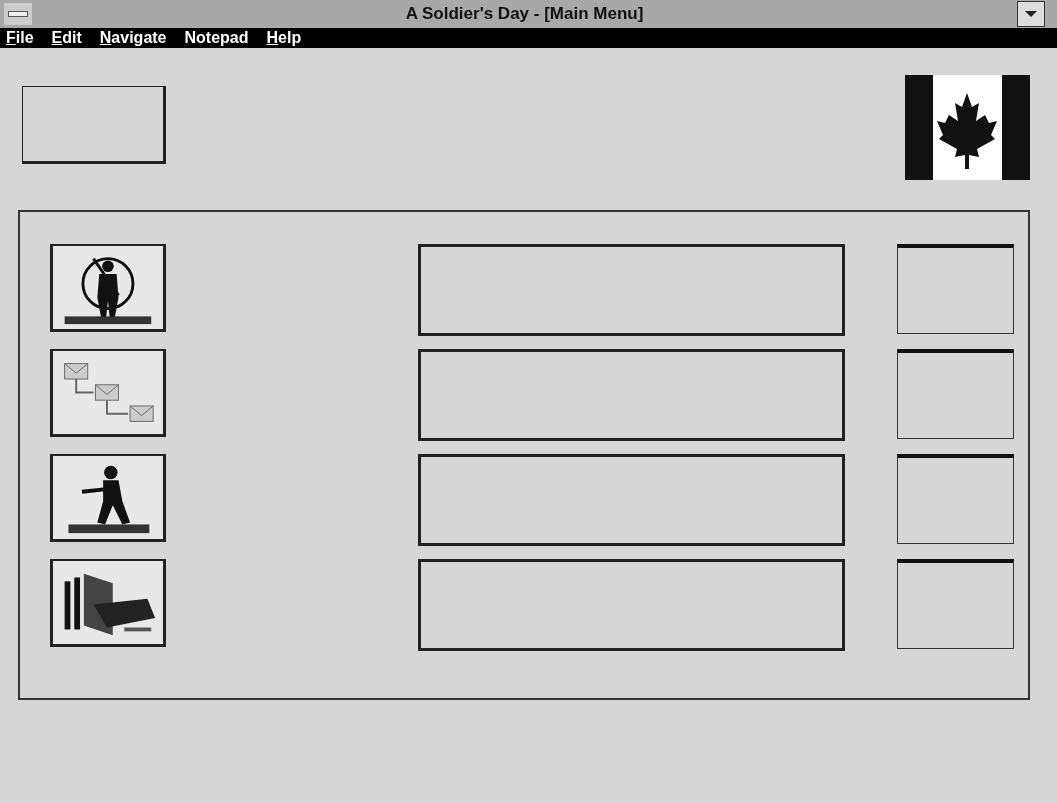  Describe the element at coordinates (524, 14) in the screenshot. I see `window-title: A Soldier's Day - [Main Menu]` at that location.